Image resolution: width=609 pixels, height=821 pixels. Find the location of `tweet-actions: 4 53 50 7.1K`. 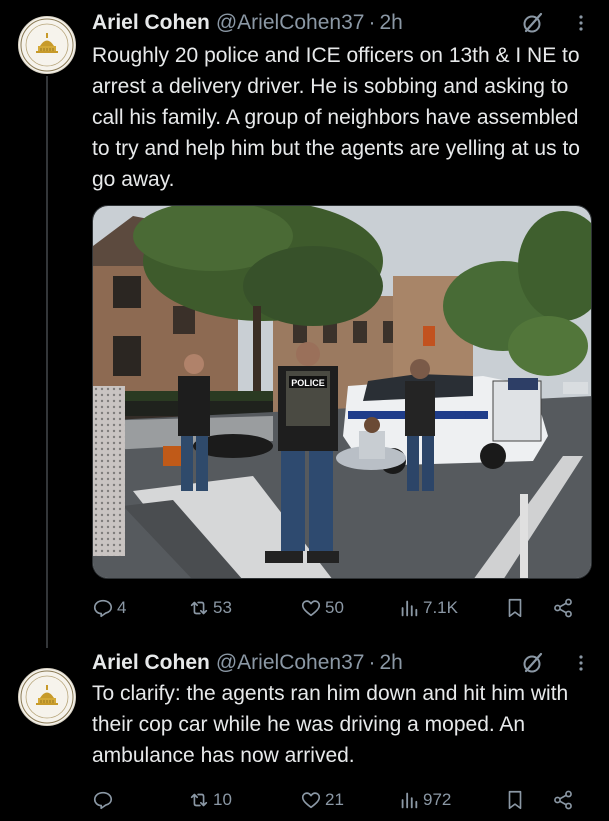

tweet-actions: 4 53 50 7.1K is located at coordinates (337, 608).